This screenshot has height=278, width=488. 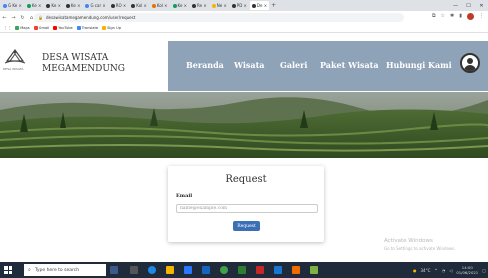 I want to click on tab-label: PD ×, so click(x=241, y=5).